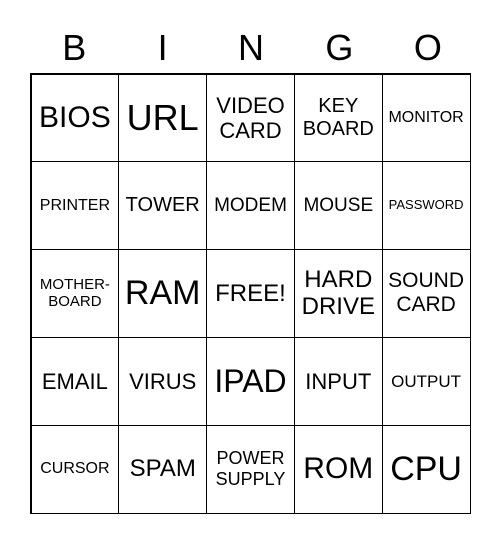  What do you see at coordinates (75, 293) in the screenshot?
I see `bingo-cell: MOTHER-BOARD` at bounding box center [75, 293].